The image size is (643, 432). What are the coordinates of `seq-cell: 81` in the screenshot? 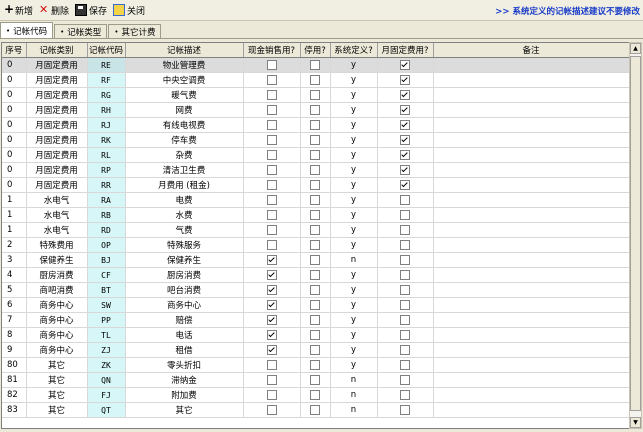 It's located at (14, 380).